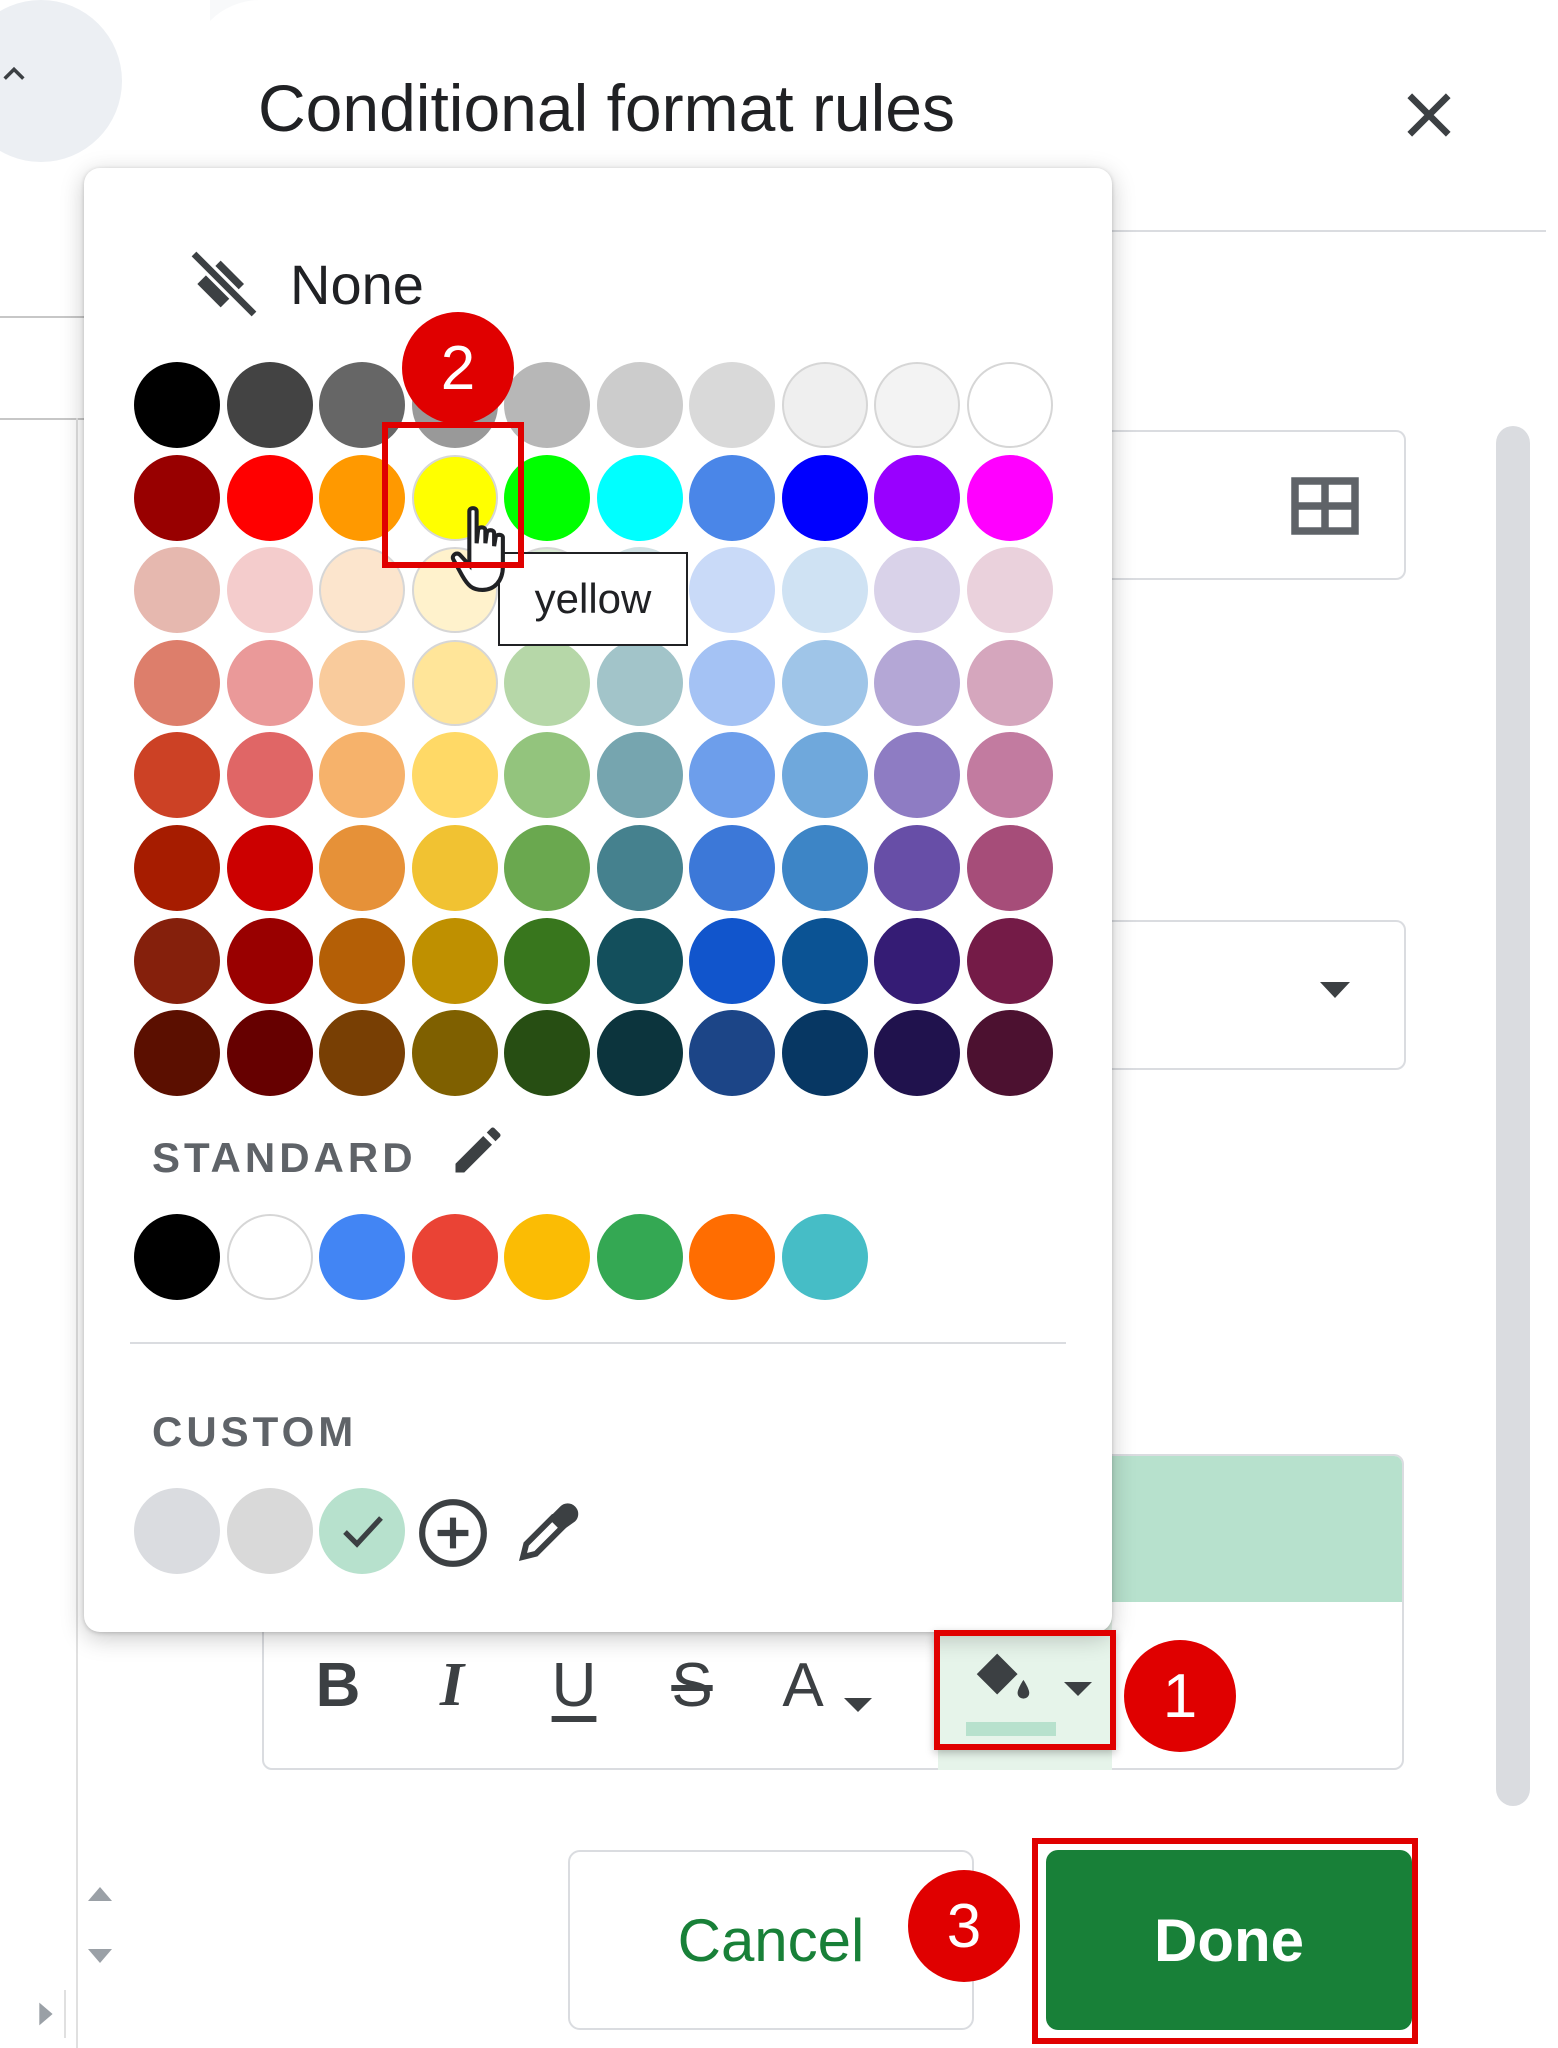 The width and height of the screenshot is (1558, 2048). Describe the element at coordinates (100, 1957) in the screenshot. I see `scroll-down-arrow-icon` at that location.